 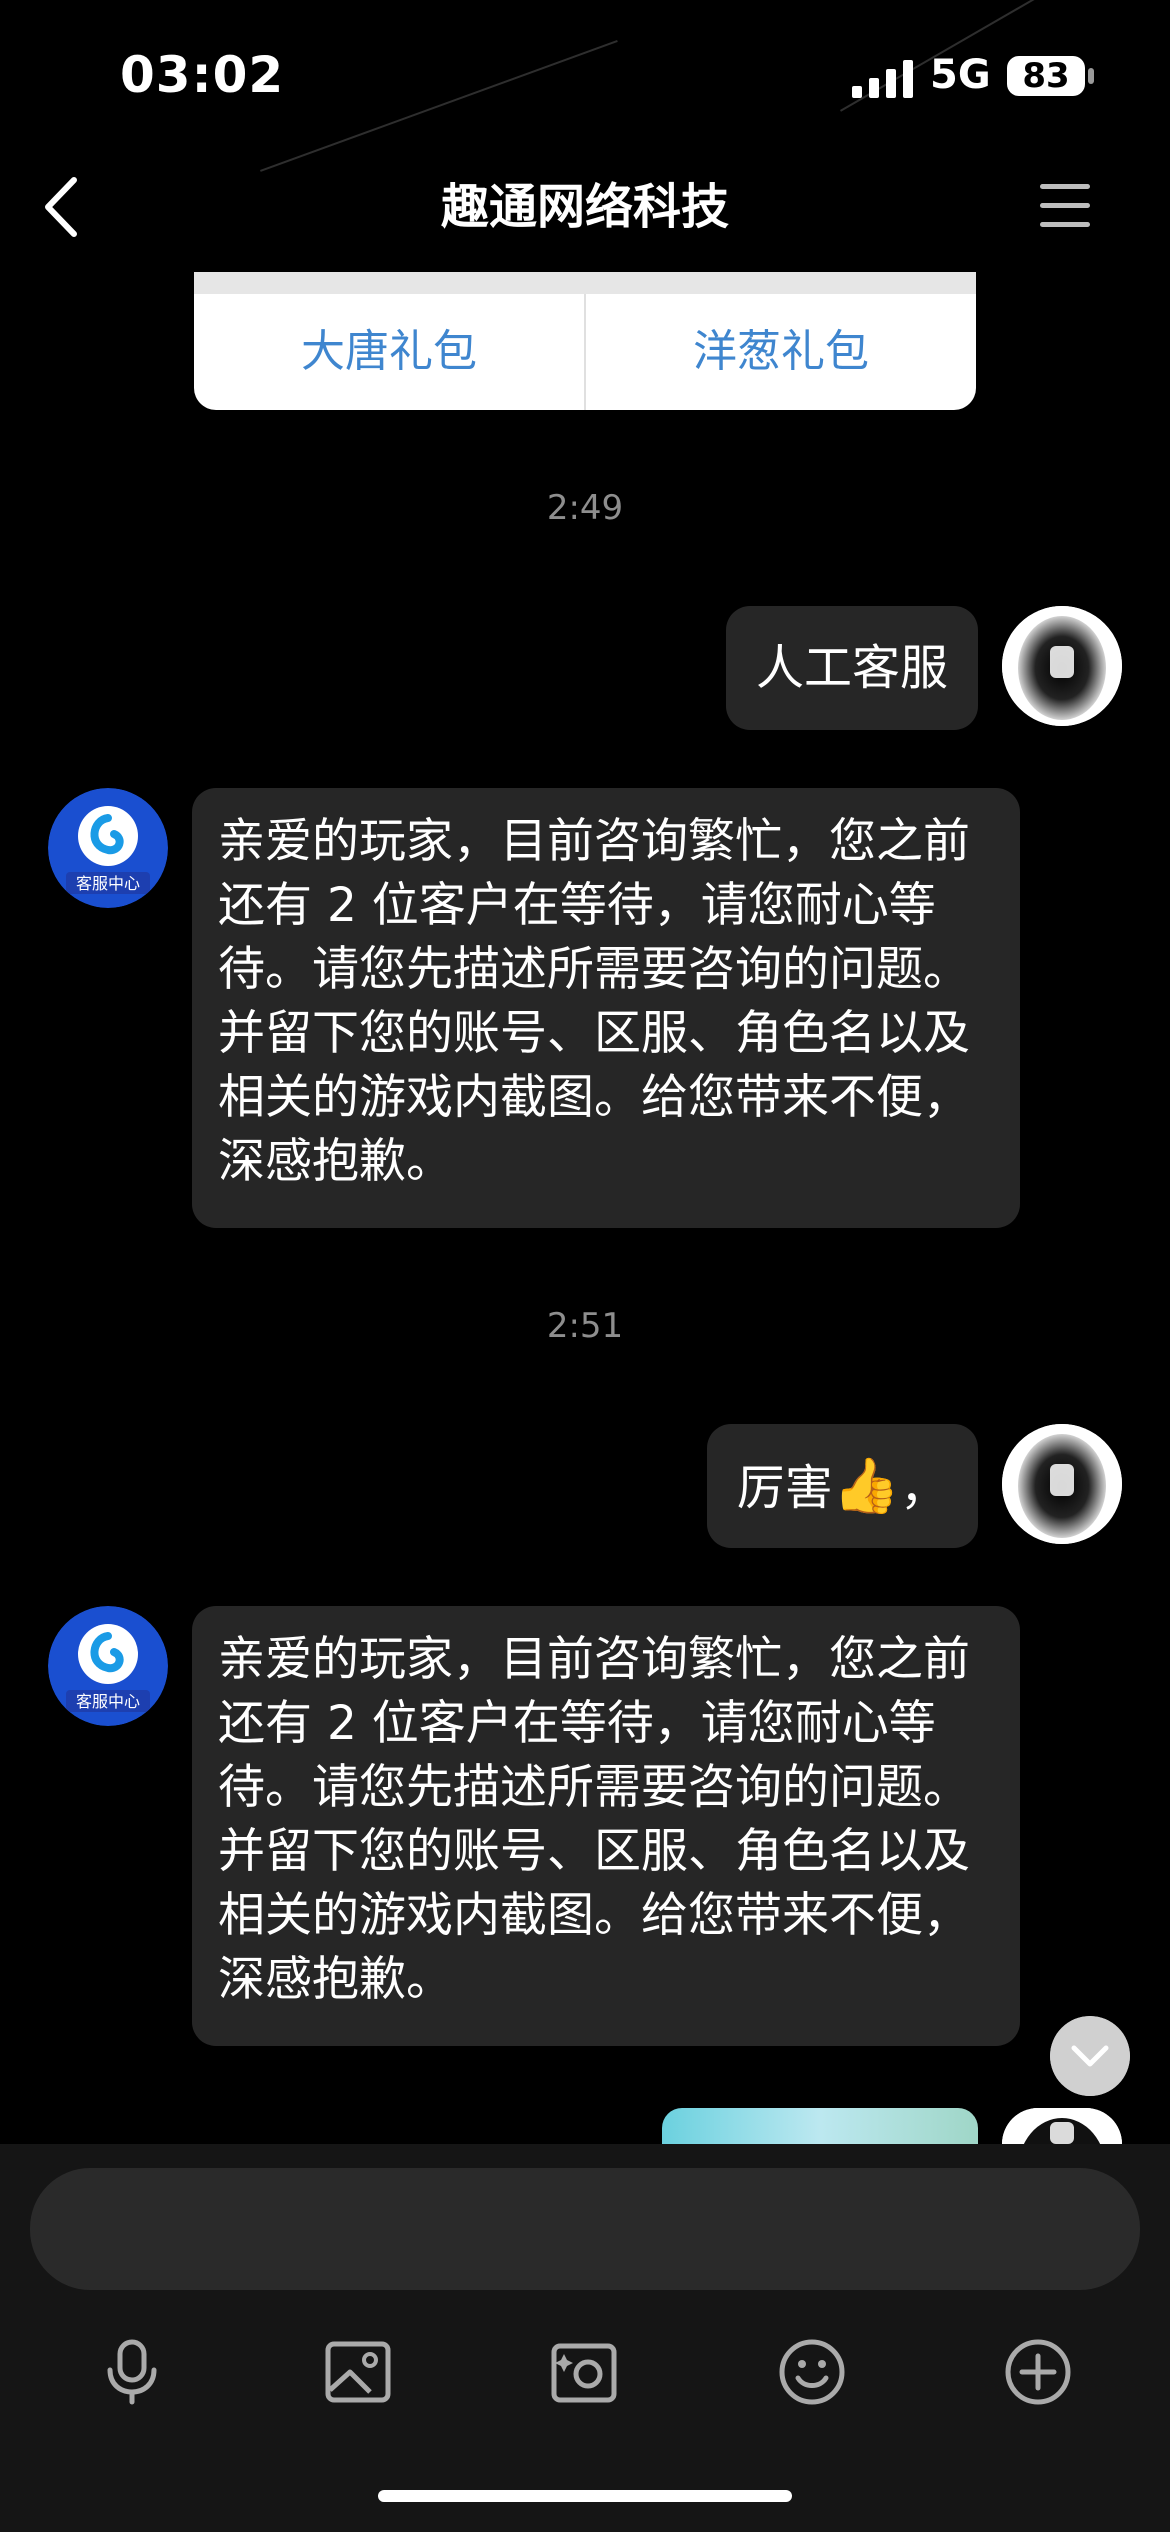 What do you see at coordinates (584, 207) in the screenshot?
I see `chat-title: 趣通网络科技` at bounding box center [584, 207].